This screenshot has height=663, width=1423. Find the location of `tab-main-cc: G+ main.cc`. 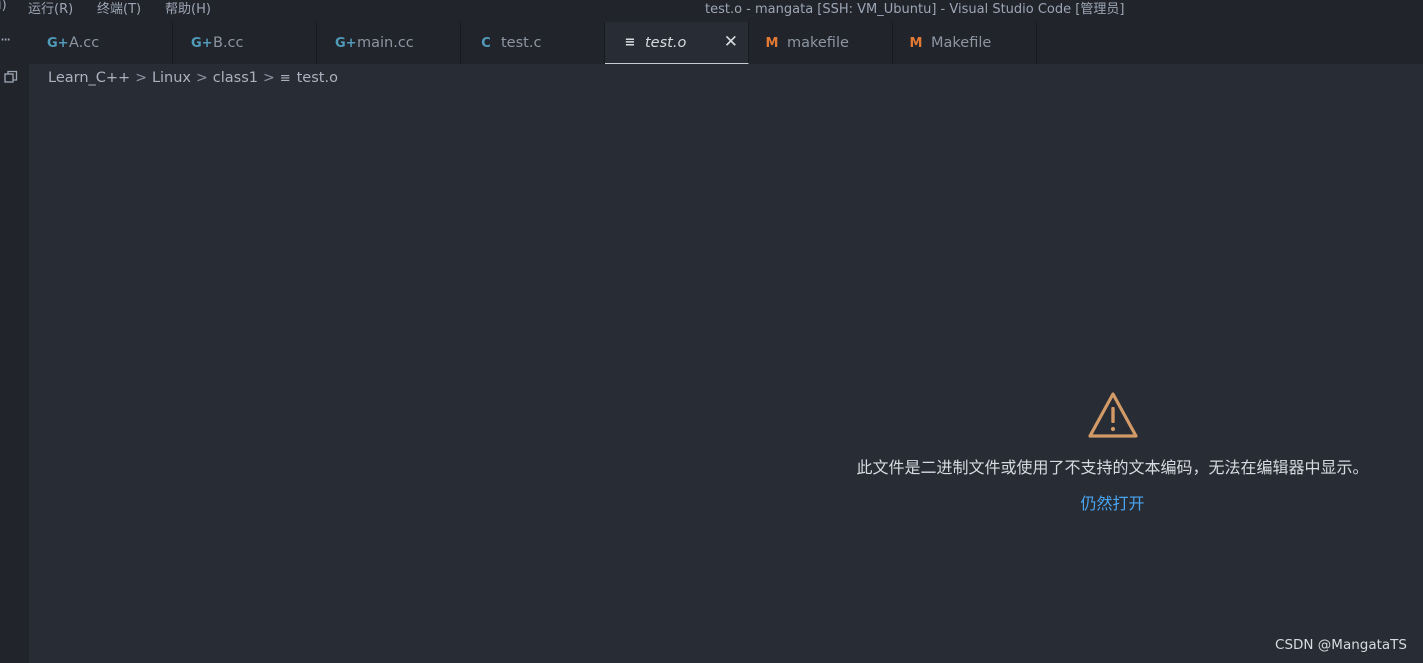

tab-main-cc: G+ main.cc is located at coordinates (389, 43).